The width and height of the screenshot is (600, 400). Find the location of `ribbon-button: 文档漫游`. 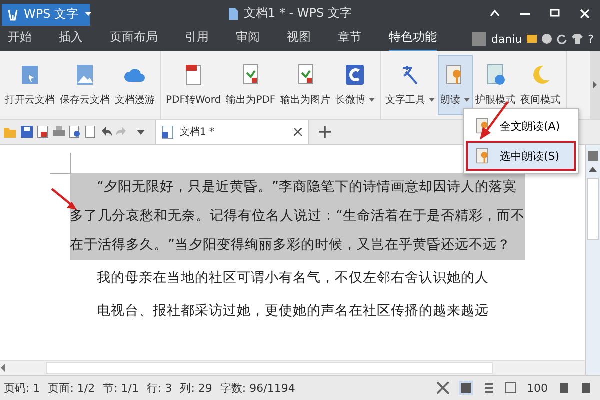

ribbon-button: 文档漫游 is located at coordinates (135, 85).